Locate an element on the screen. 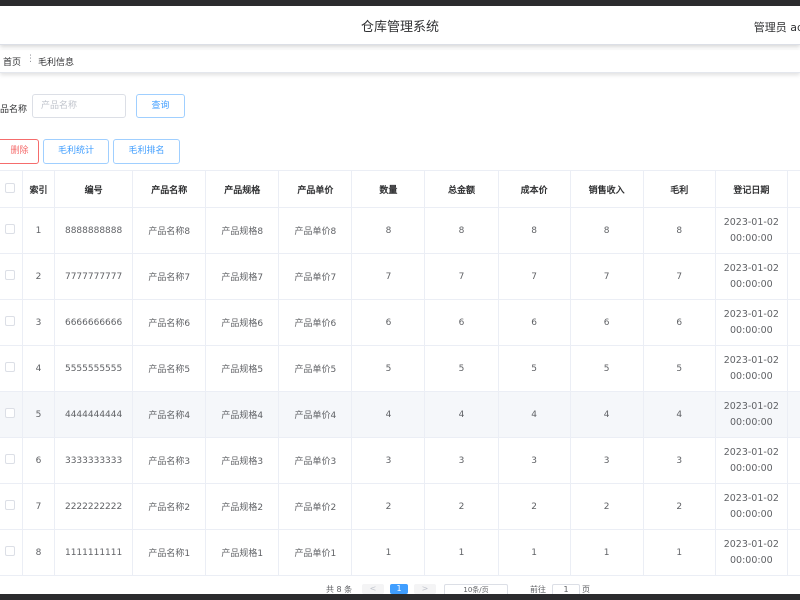 The image size is (800, 600). column-header-actions is located at coordinates (793, 189).